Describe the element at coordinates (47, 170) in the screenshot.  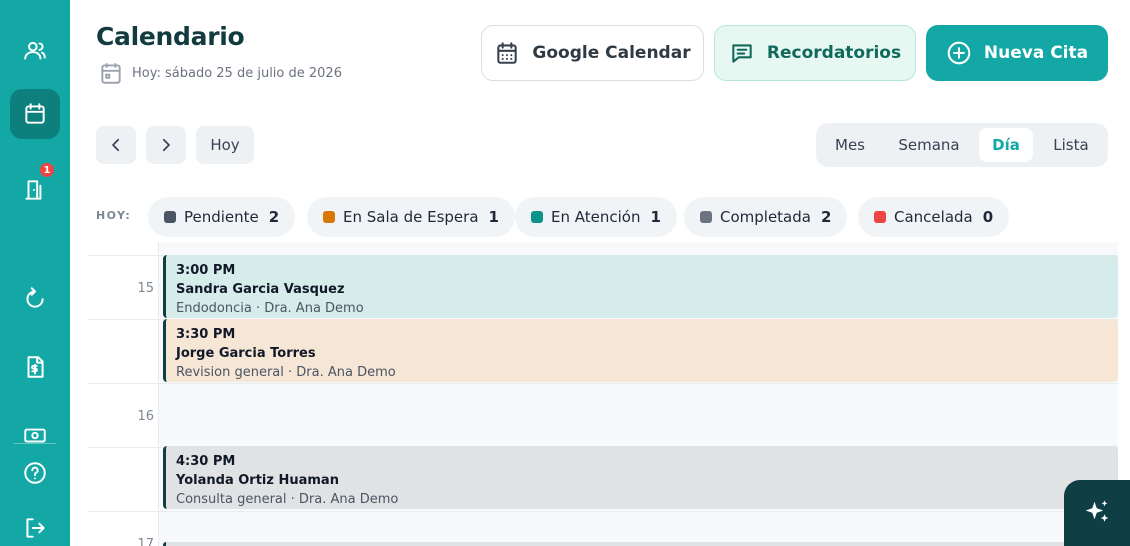
I see `notification-badge: 1` at that location.